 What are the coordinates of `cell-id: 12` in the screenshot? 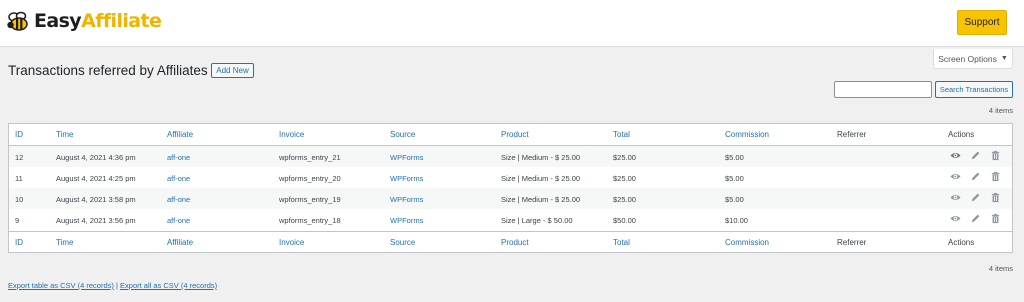 It's located at (19, 157).